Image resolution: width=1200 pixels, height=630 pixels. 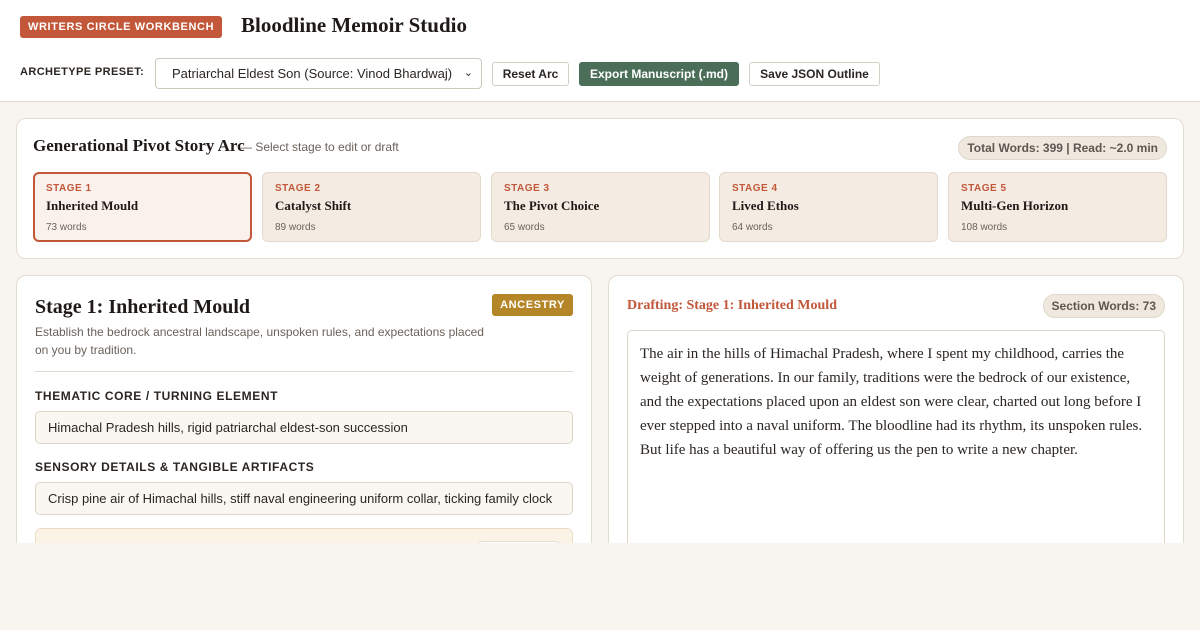 I want to click on stage-name: Lived Ethos, so click(x=765, y=205).